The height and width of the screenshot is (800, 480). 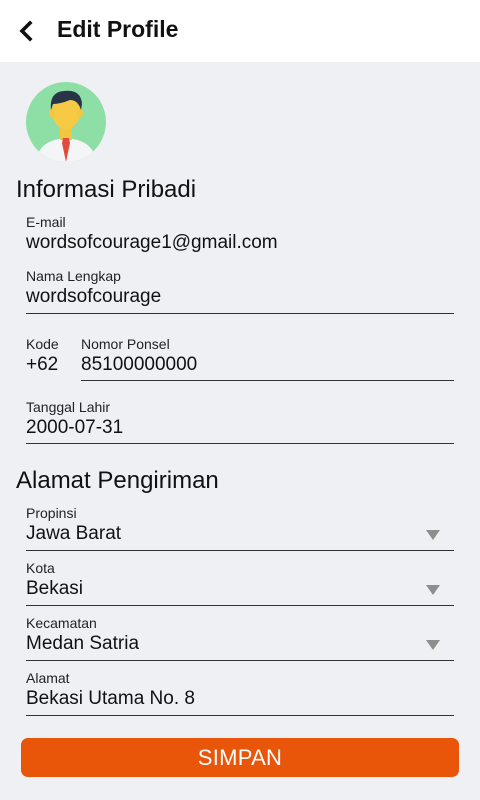 I want to click on section-heading-personal: Informasi Pribadi, so click(x=106, y=189).